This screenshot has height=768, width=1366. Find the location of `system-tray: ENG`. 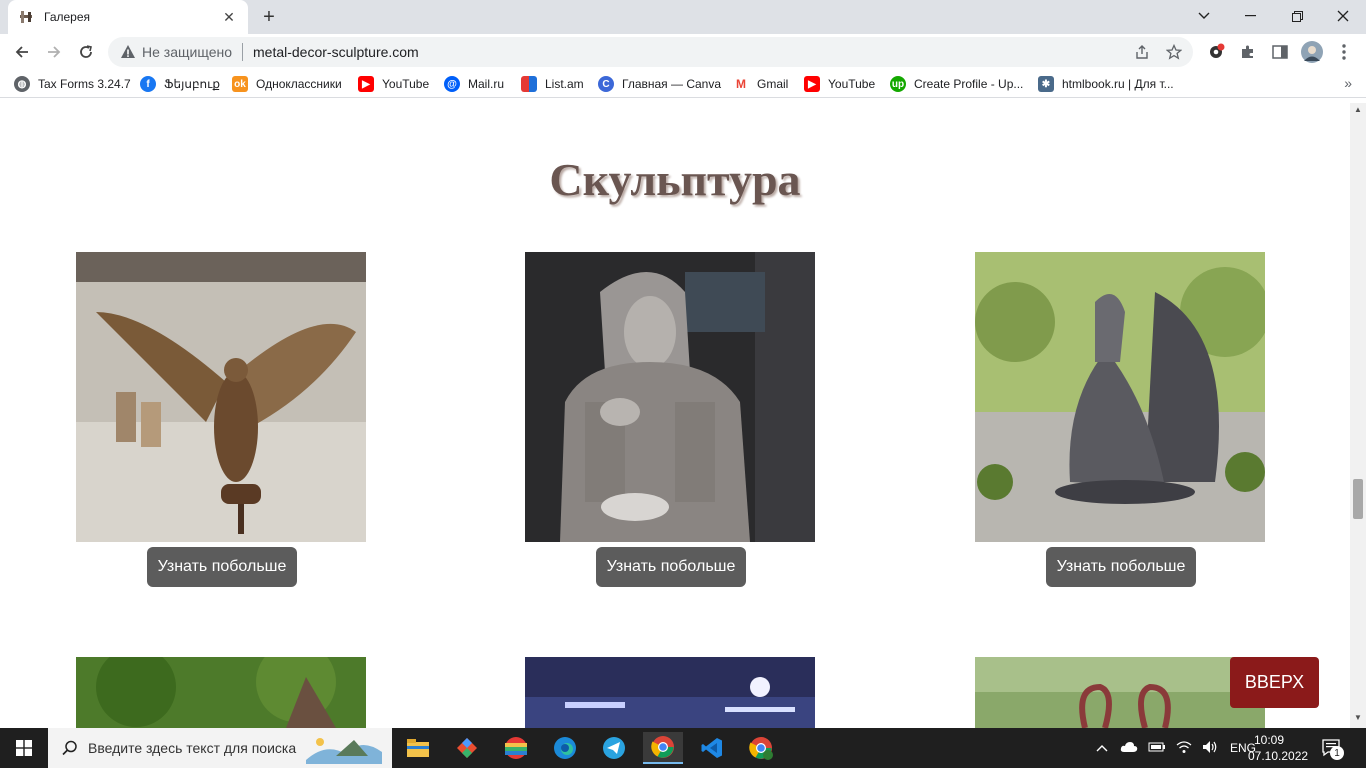

system-tray: ENG is located at coordinates (1176, 748).